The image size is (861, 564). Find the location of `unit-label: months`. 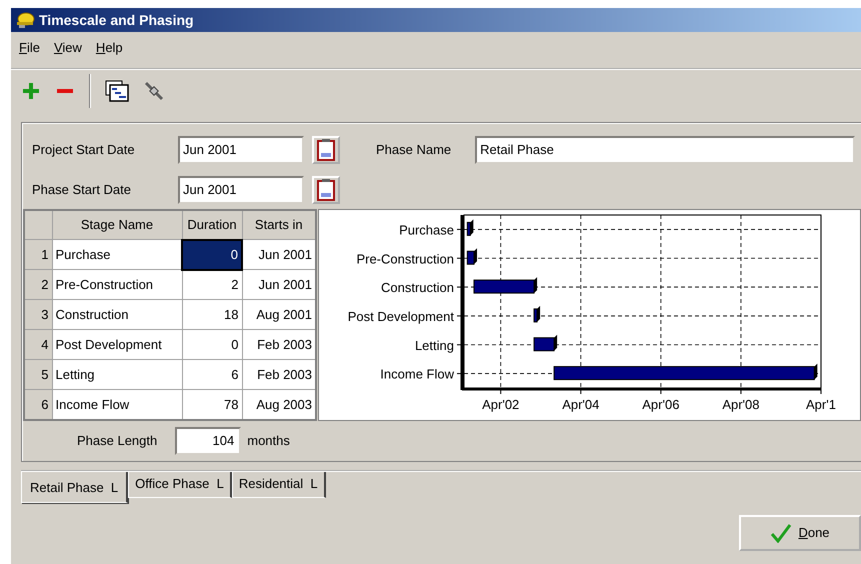

unit-label: months is located at coordinates (268, 441).